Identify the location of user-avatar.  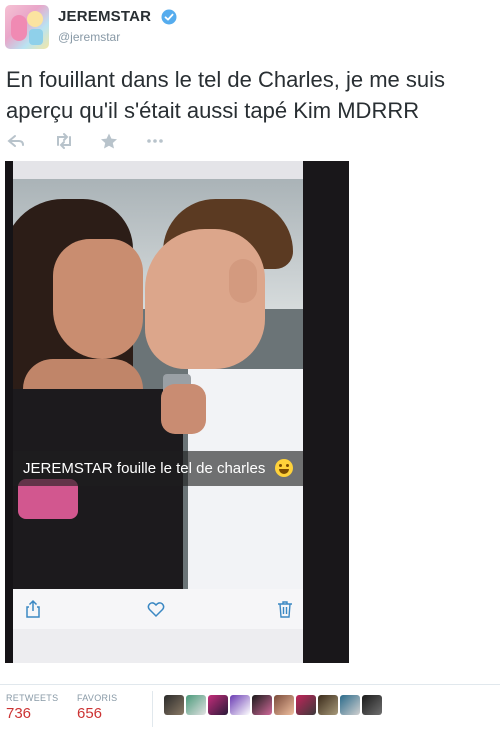
(27, 27).